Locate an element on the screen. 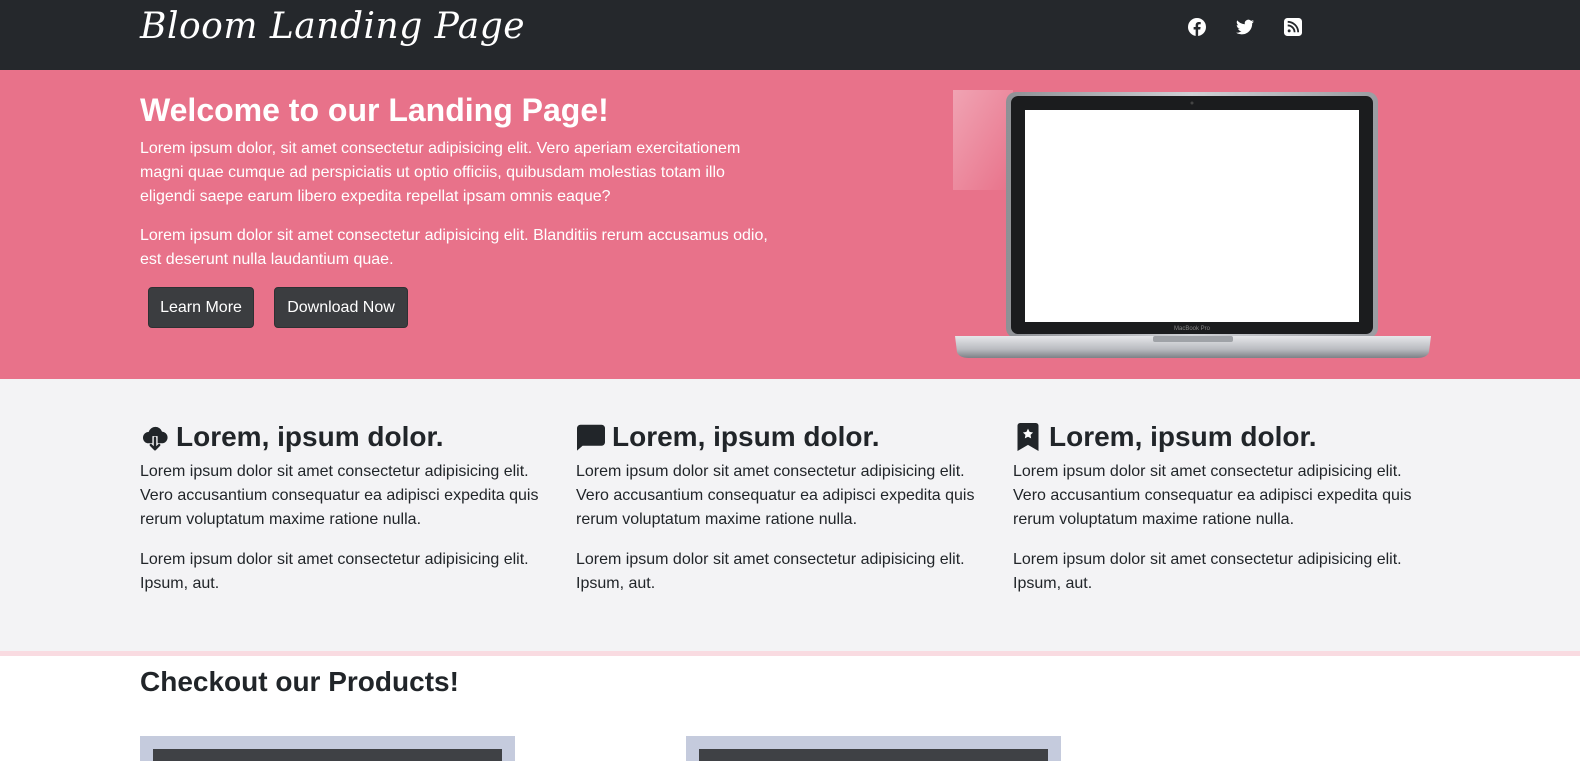 Image resolution: width=1580 pixels, height=761 pixels. twitter-icon is located at coordinates (1245, 27).